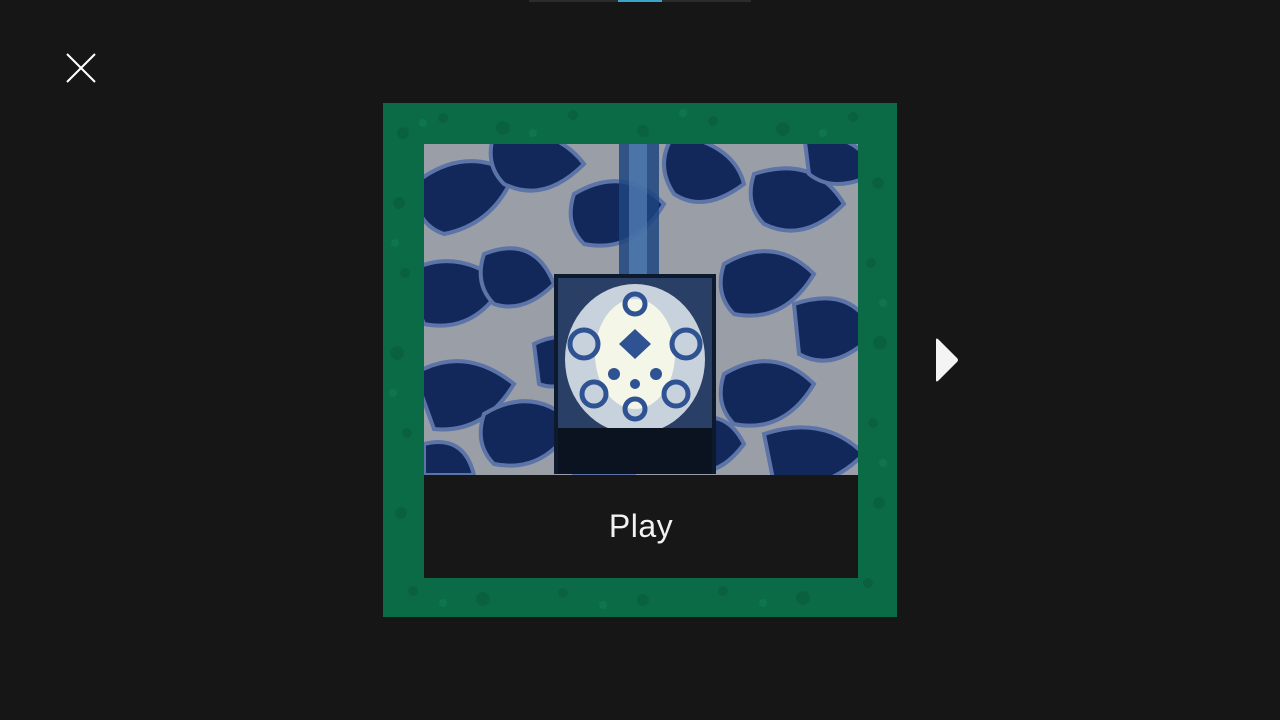 This screenshot has width=1280, height=720. I want to click on page-indicator, so click(640, 1).